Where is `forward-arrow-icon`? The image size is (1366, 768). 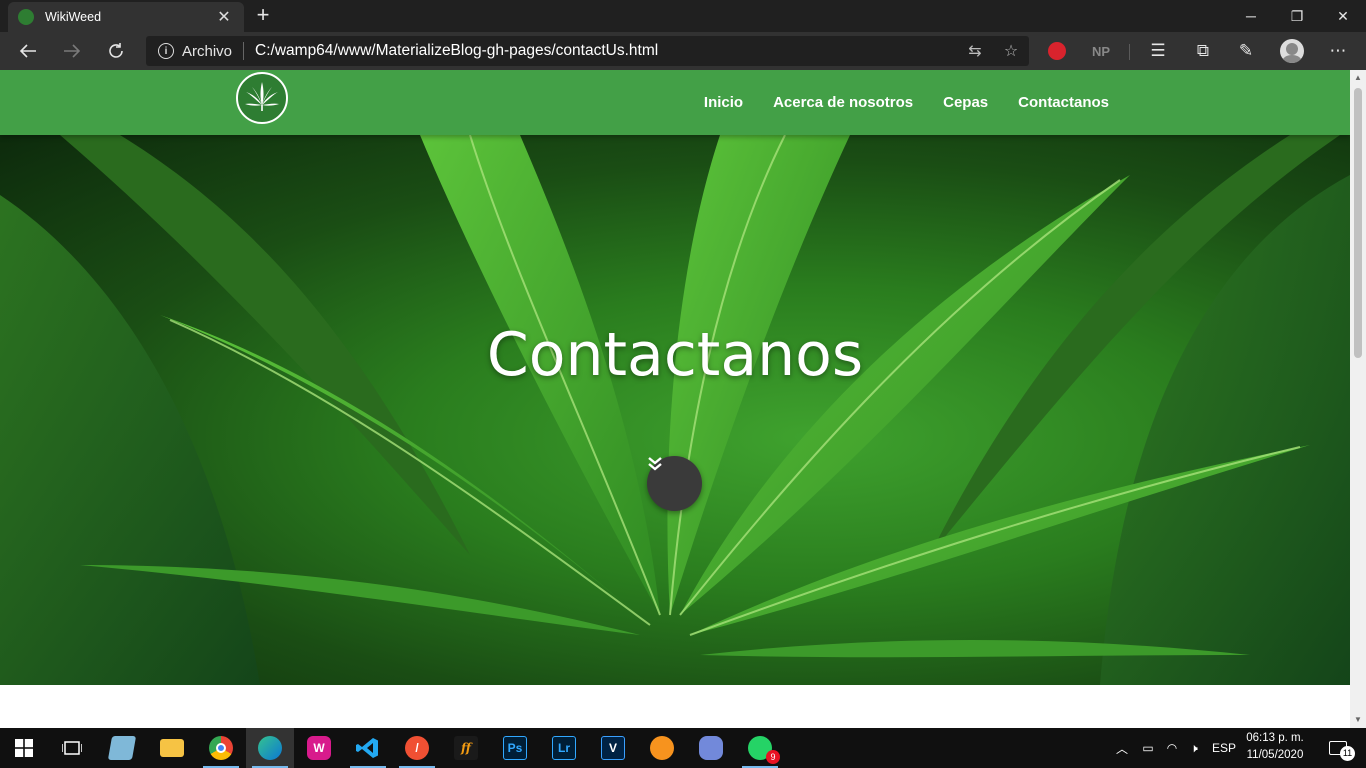 forward-arrow-icon is located at coordinates (72, 51).